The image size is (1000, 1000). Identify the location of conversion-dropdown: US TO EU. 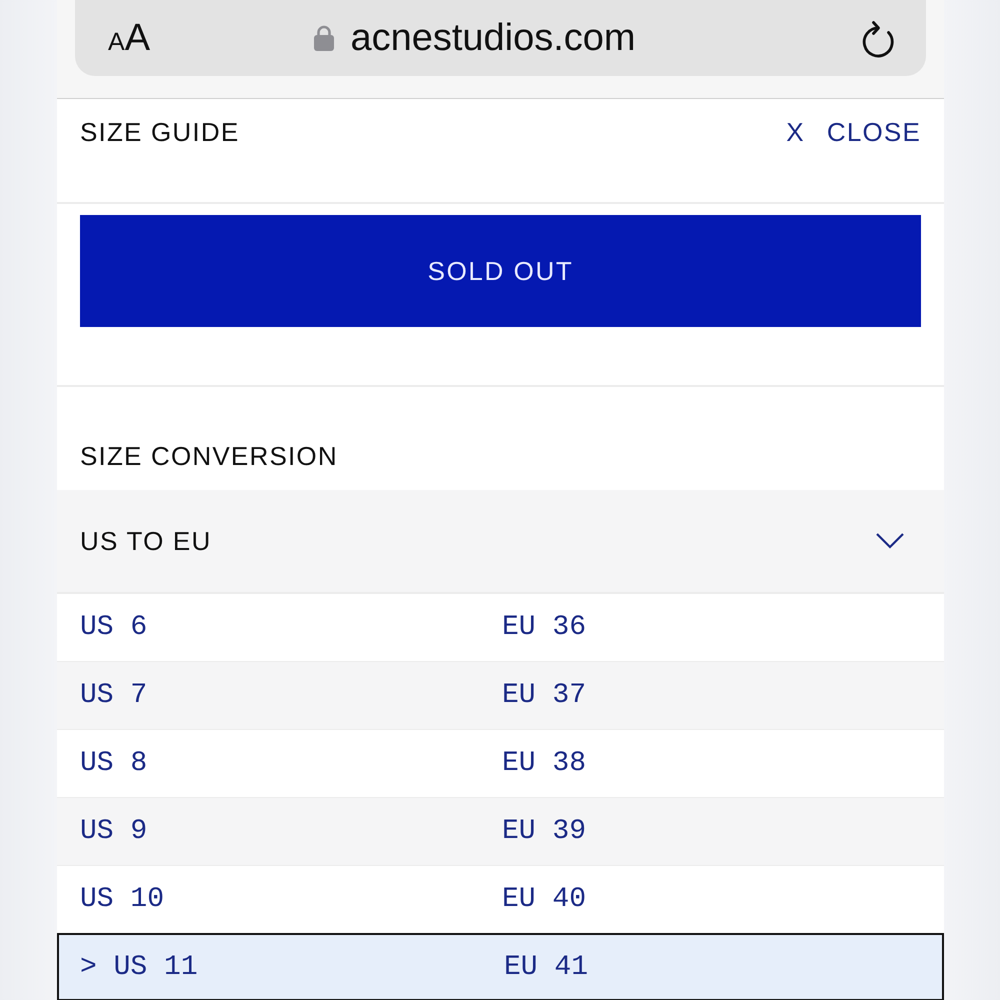
(500, 541).